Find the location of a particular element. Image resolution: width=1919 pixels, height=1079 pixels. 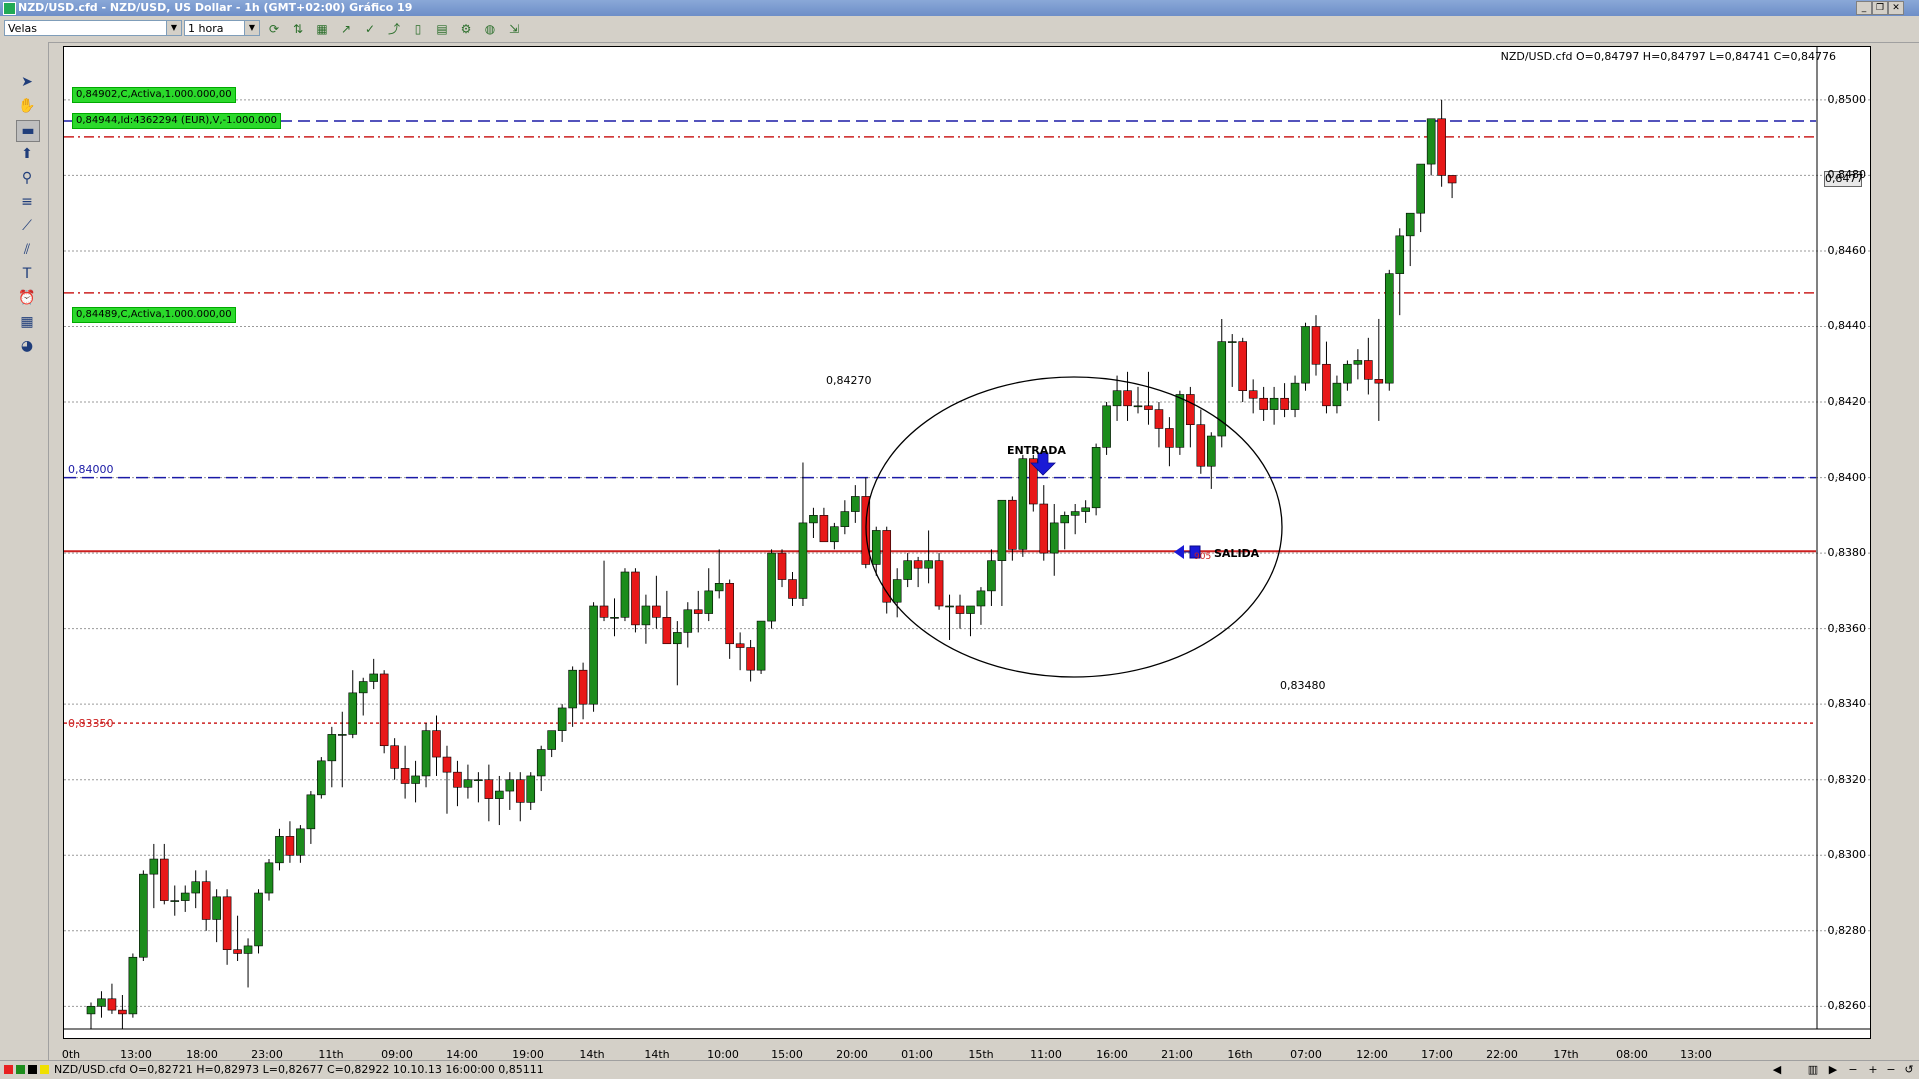

document-icon: ▯ is located at coordinates (418, 29).